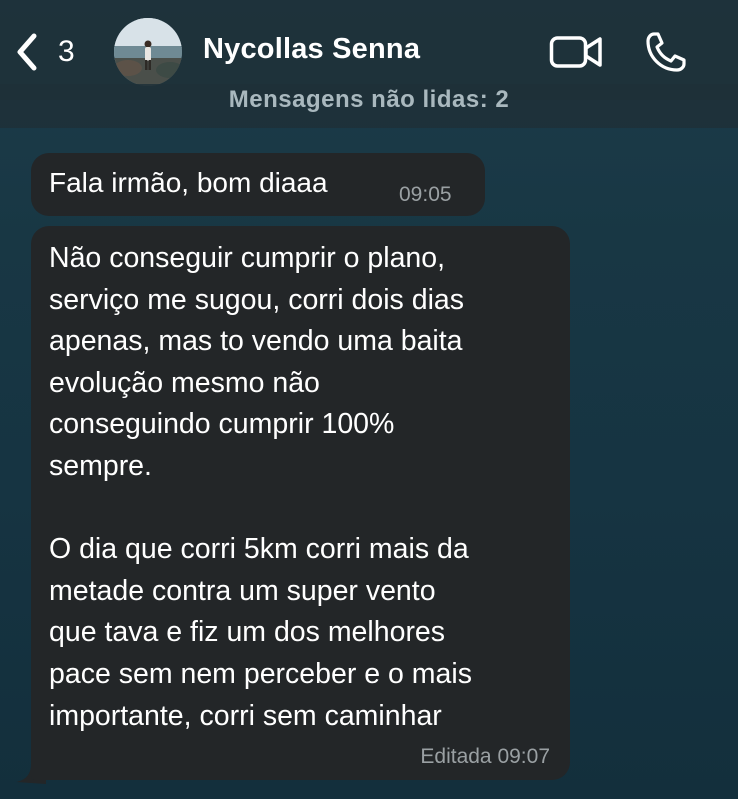  Describe the element at coordinates (44, 52) in the screenshot. I see `back-button: 3` at that location.